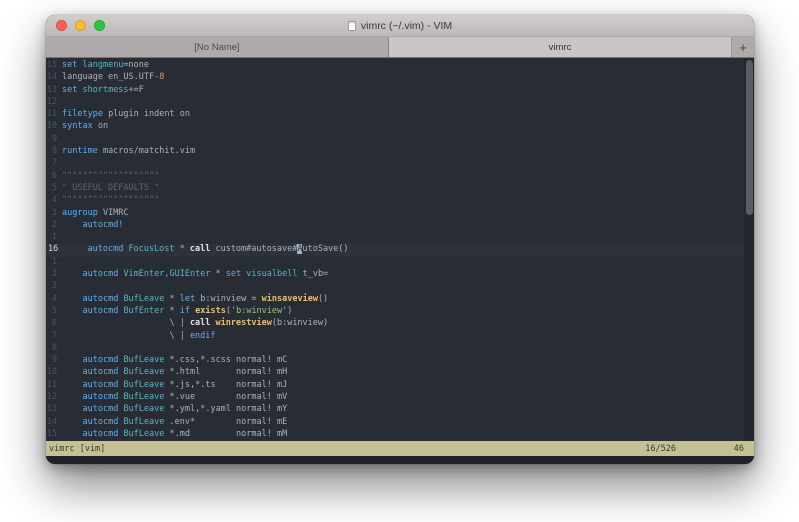 This screenshot has width=799, height=522. I want to click on tab-vimrc: vimrc, so click(560, 47).